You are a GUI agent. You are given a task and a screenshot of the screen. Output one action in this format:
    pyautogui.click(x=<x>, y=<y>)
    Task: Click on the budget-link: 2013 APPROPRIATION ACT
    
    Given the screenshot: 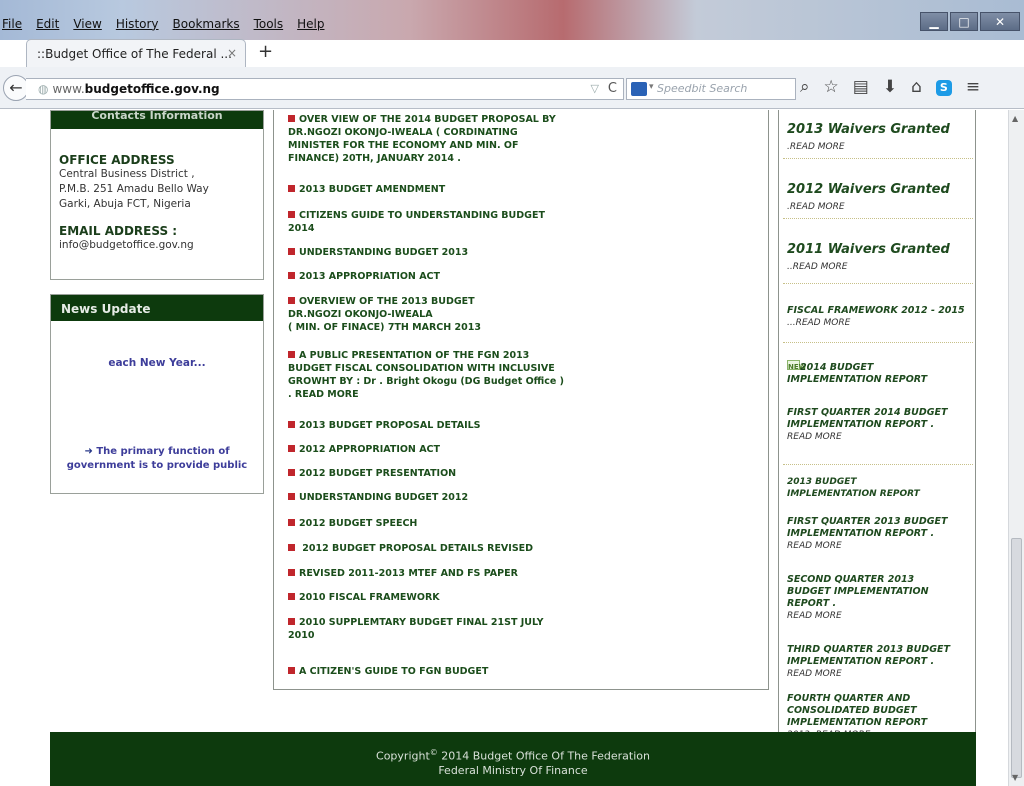 What is the action you would take?
    pyautogui.click(x=443, y=276)
    